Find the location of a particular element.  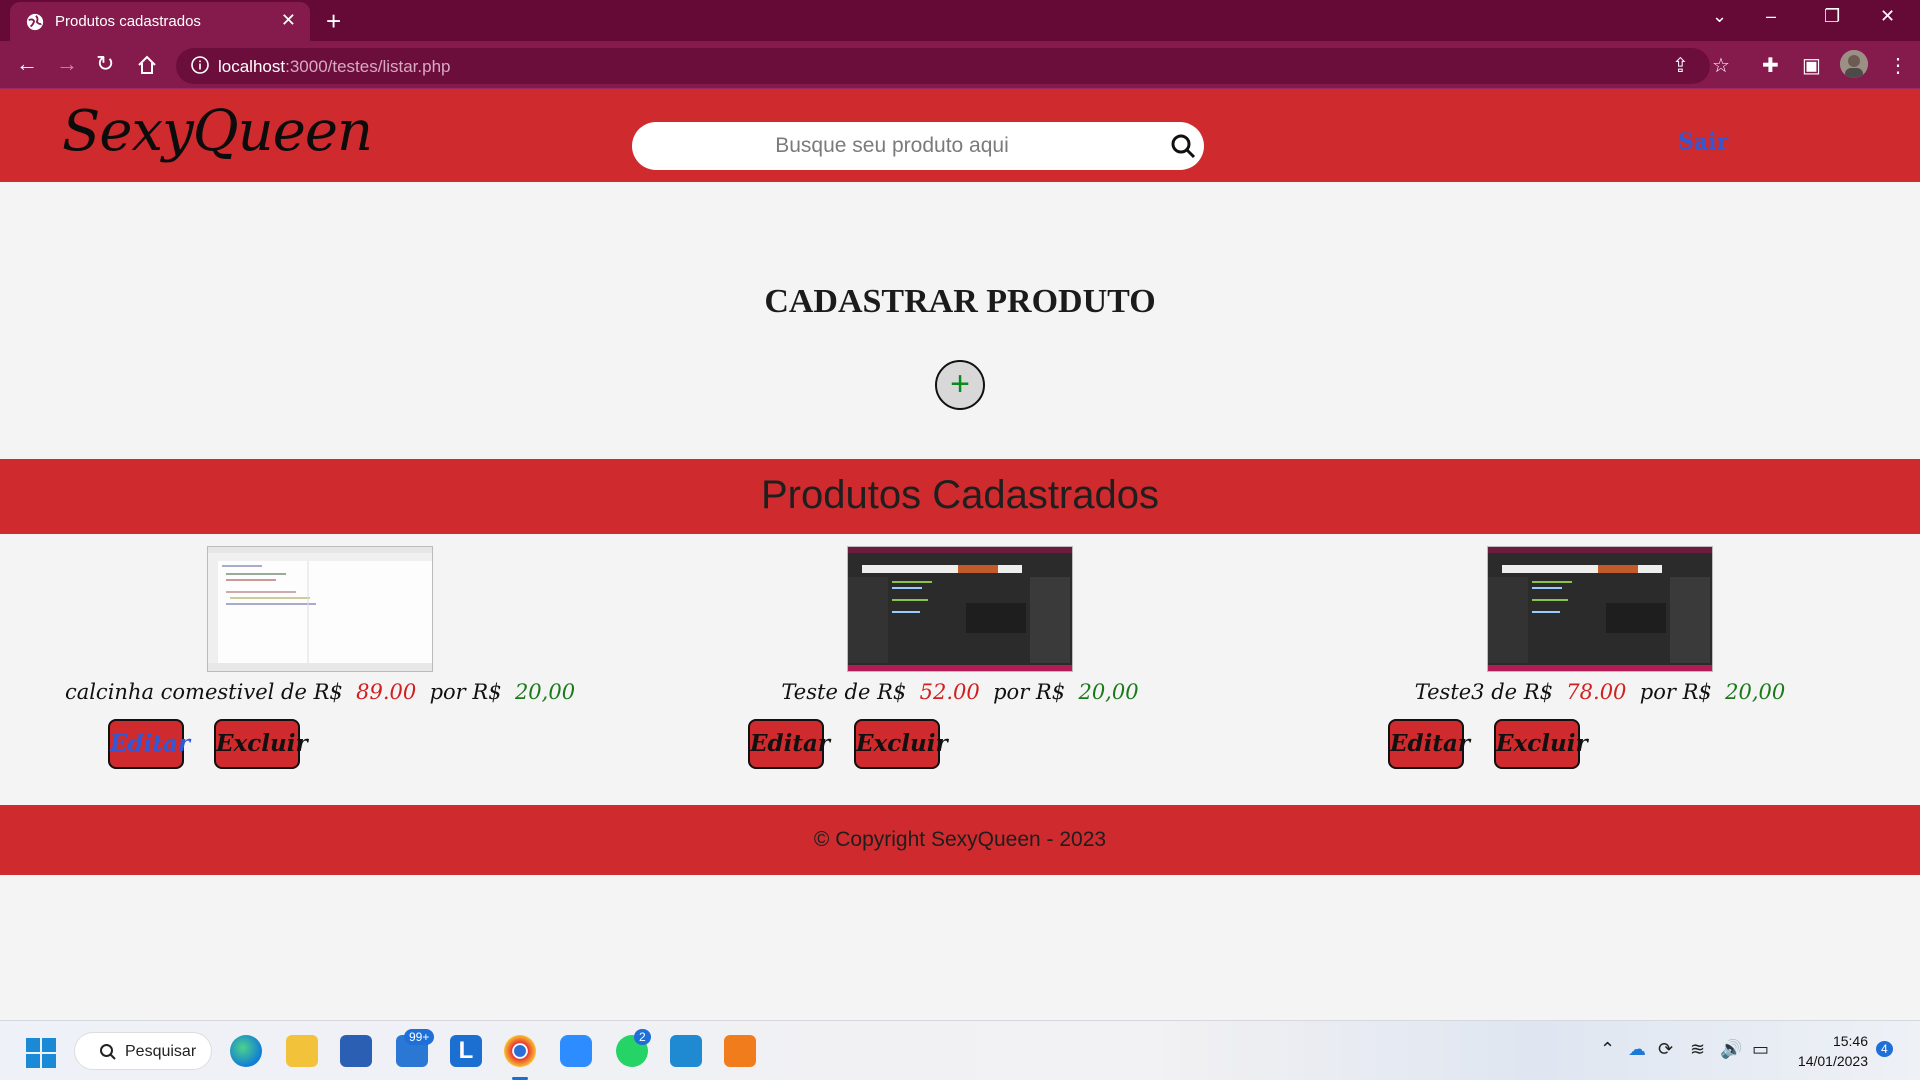

battery-icon: ▭ is located at coordinates (1760, 1049).